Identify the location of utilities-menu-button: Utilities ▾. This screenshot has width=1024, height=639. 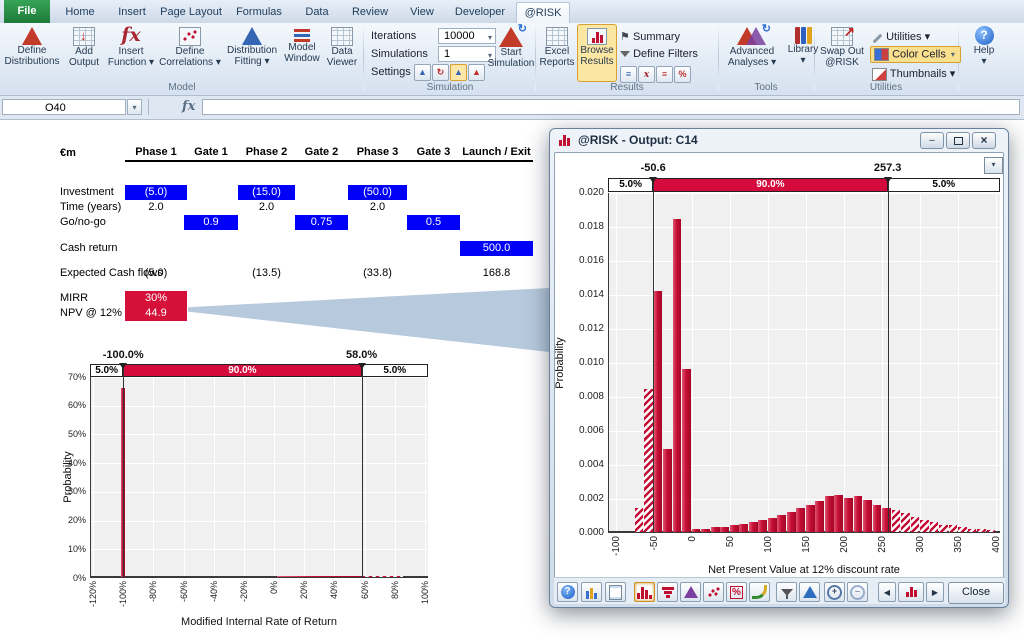
(901, 37).